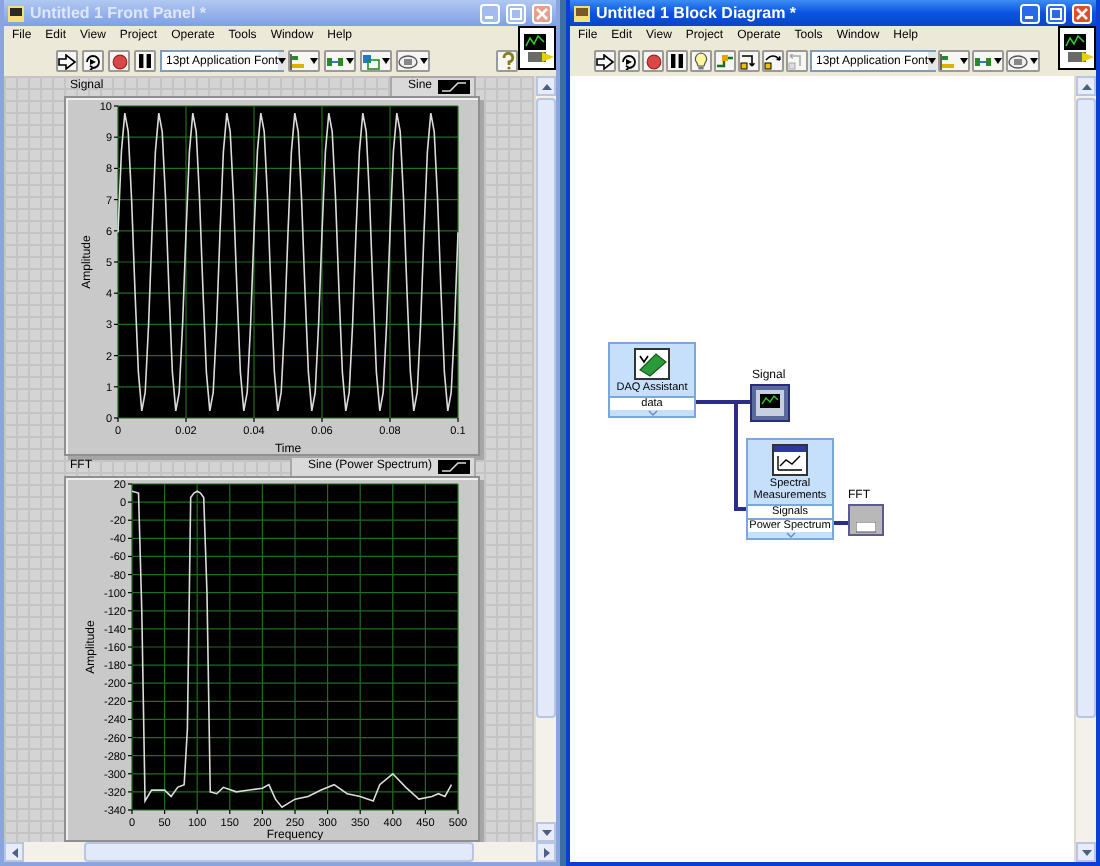  What do you see at coordinates (546, 852) in the screenshot?
I see `arrow-right-icon` at bounding box center [546, 852].